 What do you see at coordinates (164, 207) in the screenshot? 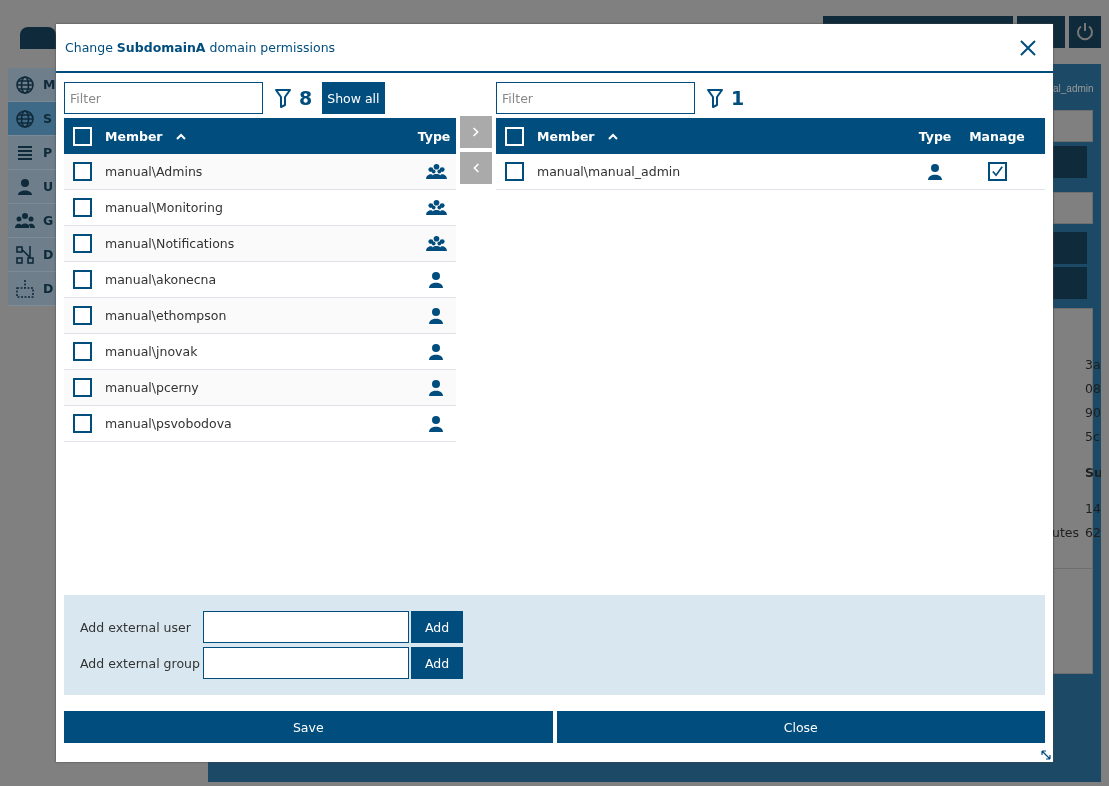
I see `member-name: manual\Monitoring` at bounding box center [164, 207].